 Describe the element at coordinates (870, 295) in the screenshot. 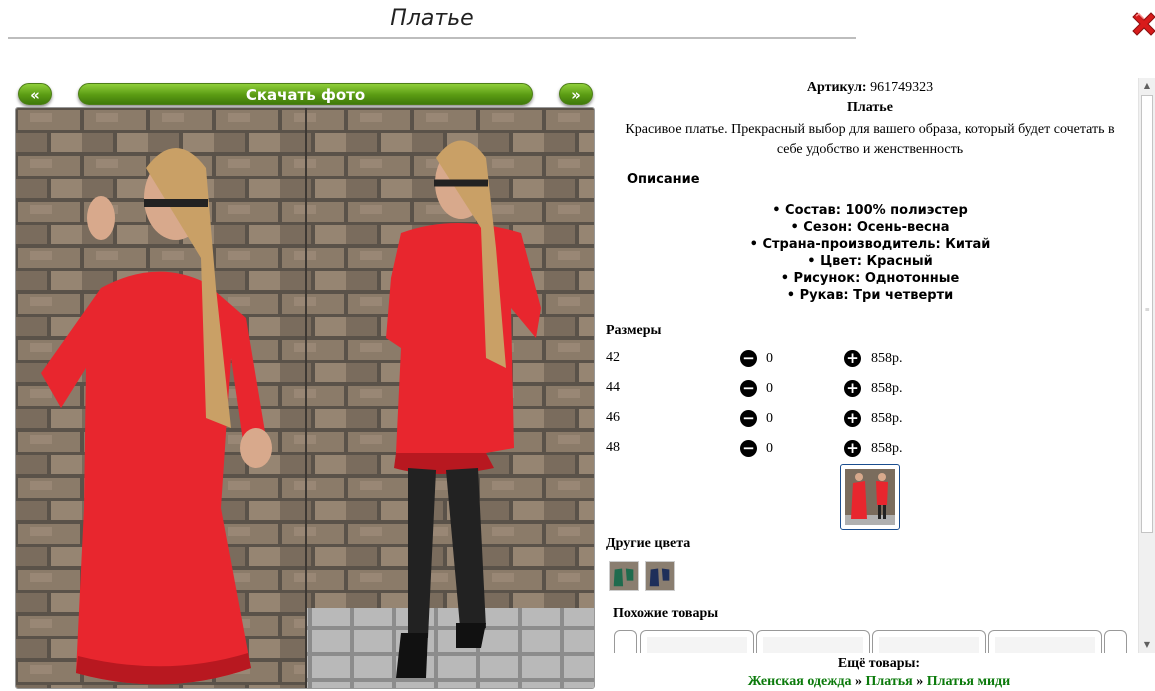

I see `attribute-item: Рукав: Три четверти` at that location.